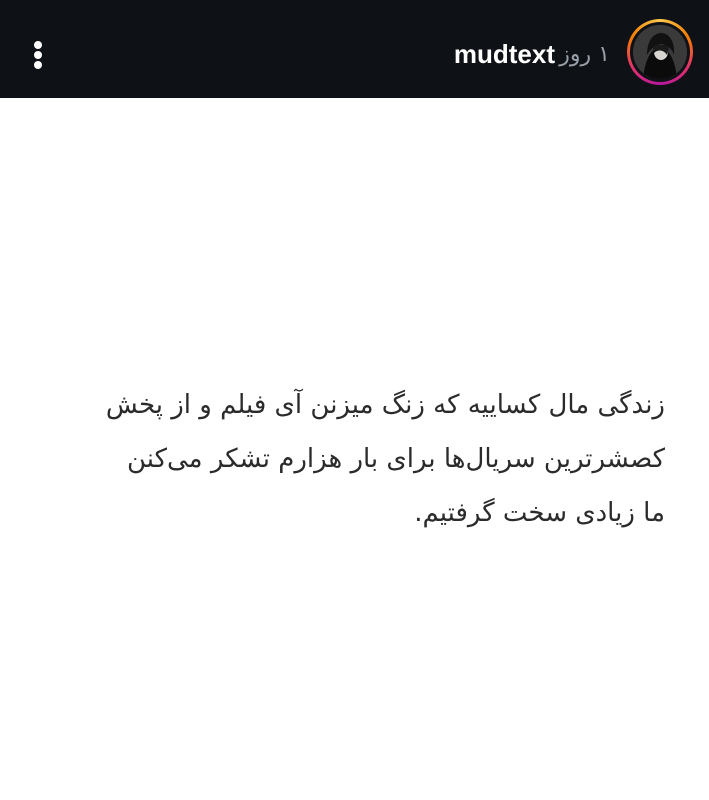 The width and height of the screenshot is (709, 800). I want to click on avatar, so click(660, 52).